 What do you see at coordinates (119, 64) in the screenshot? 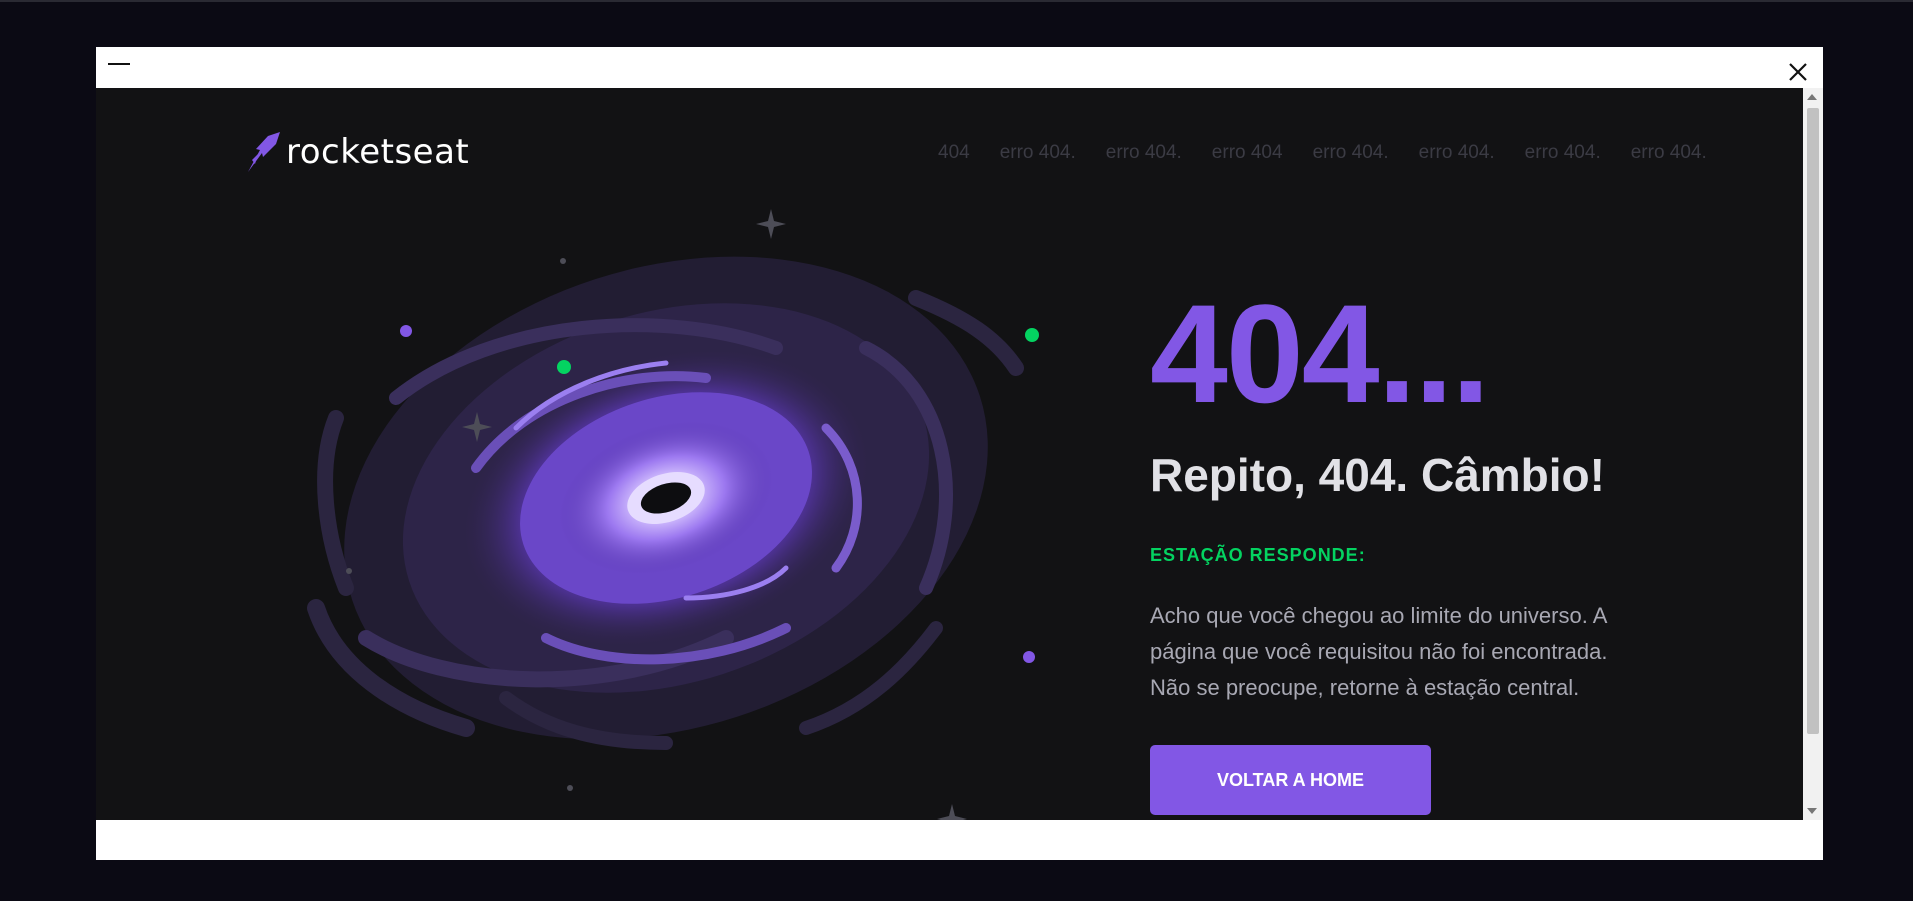
I see `minimize-icon` at bounding box center [119, 64].